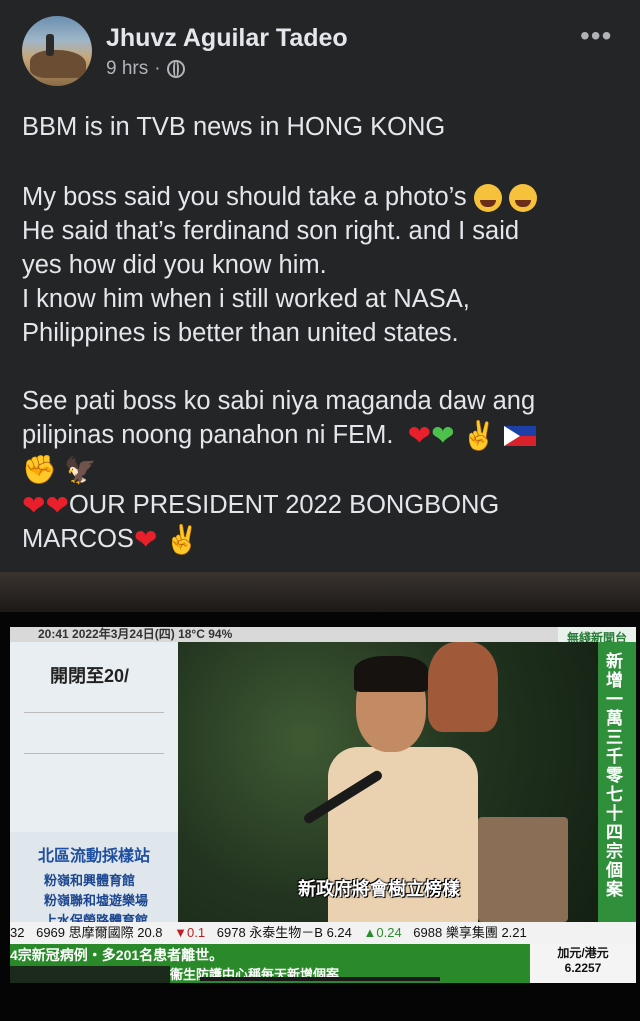 This screenshot has width=640, height=1021. Describe the element at coordinates (284, 932) in the screenshot. I see `stock-item: 6978 永泰生物－B 6.24` at that location.